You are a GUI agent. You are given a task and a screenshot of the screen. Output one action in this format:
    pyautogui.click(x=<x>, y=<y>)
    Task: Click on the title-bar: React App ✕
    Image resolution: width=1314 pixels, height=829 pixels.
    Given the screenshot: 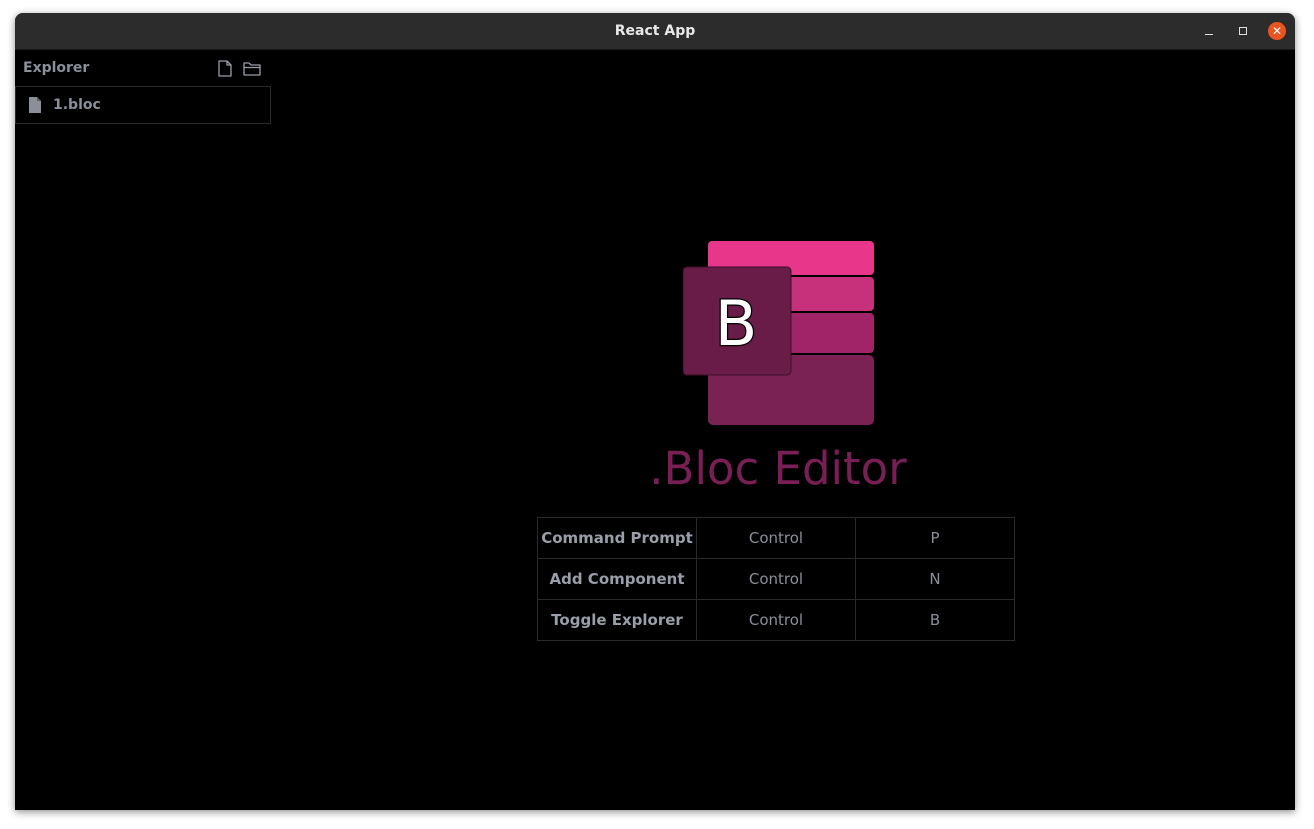 What is the action you would take?
    pyautogui.click(x=655, y=31)
    